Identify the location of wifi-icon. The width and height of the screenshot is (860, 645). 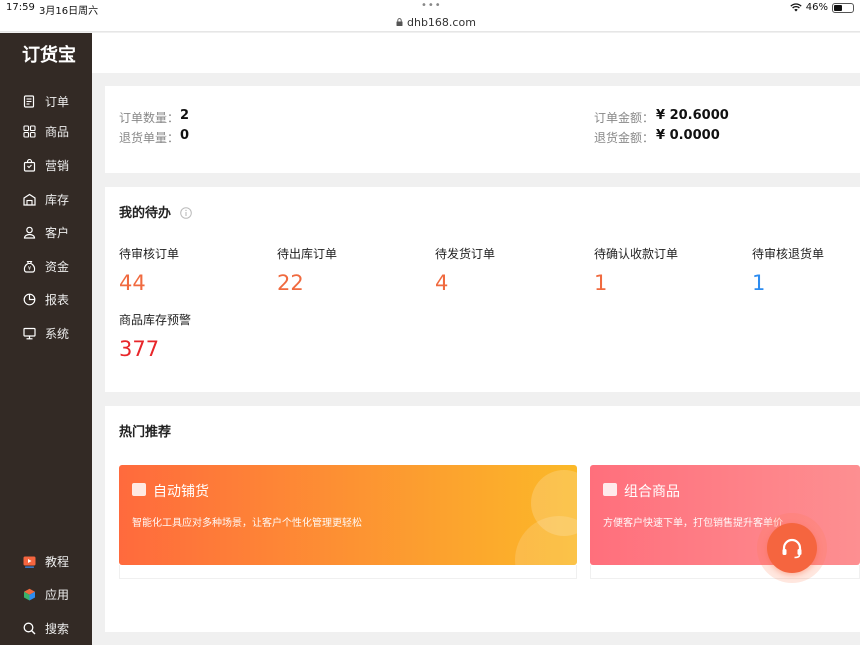
(796, 7).